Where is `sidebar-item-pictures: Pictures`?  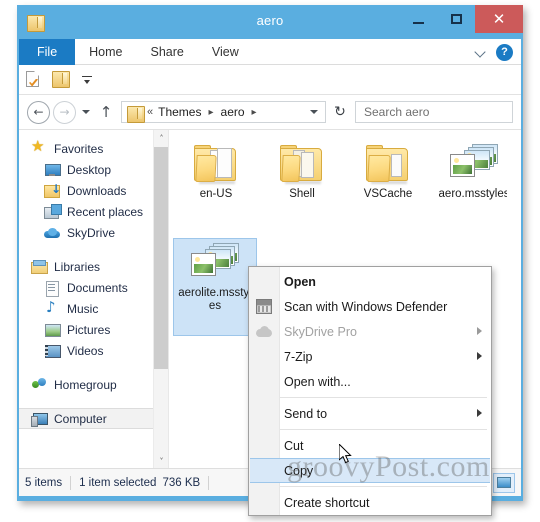
sidebar-item-pictures: Pictures is located at coordinates (93, 329).